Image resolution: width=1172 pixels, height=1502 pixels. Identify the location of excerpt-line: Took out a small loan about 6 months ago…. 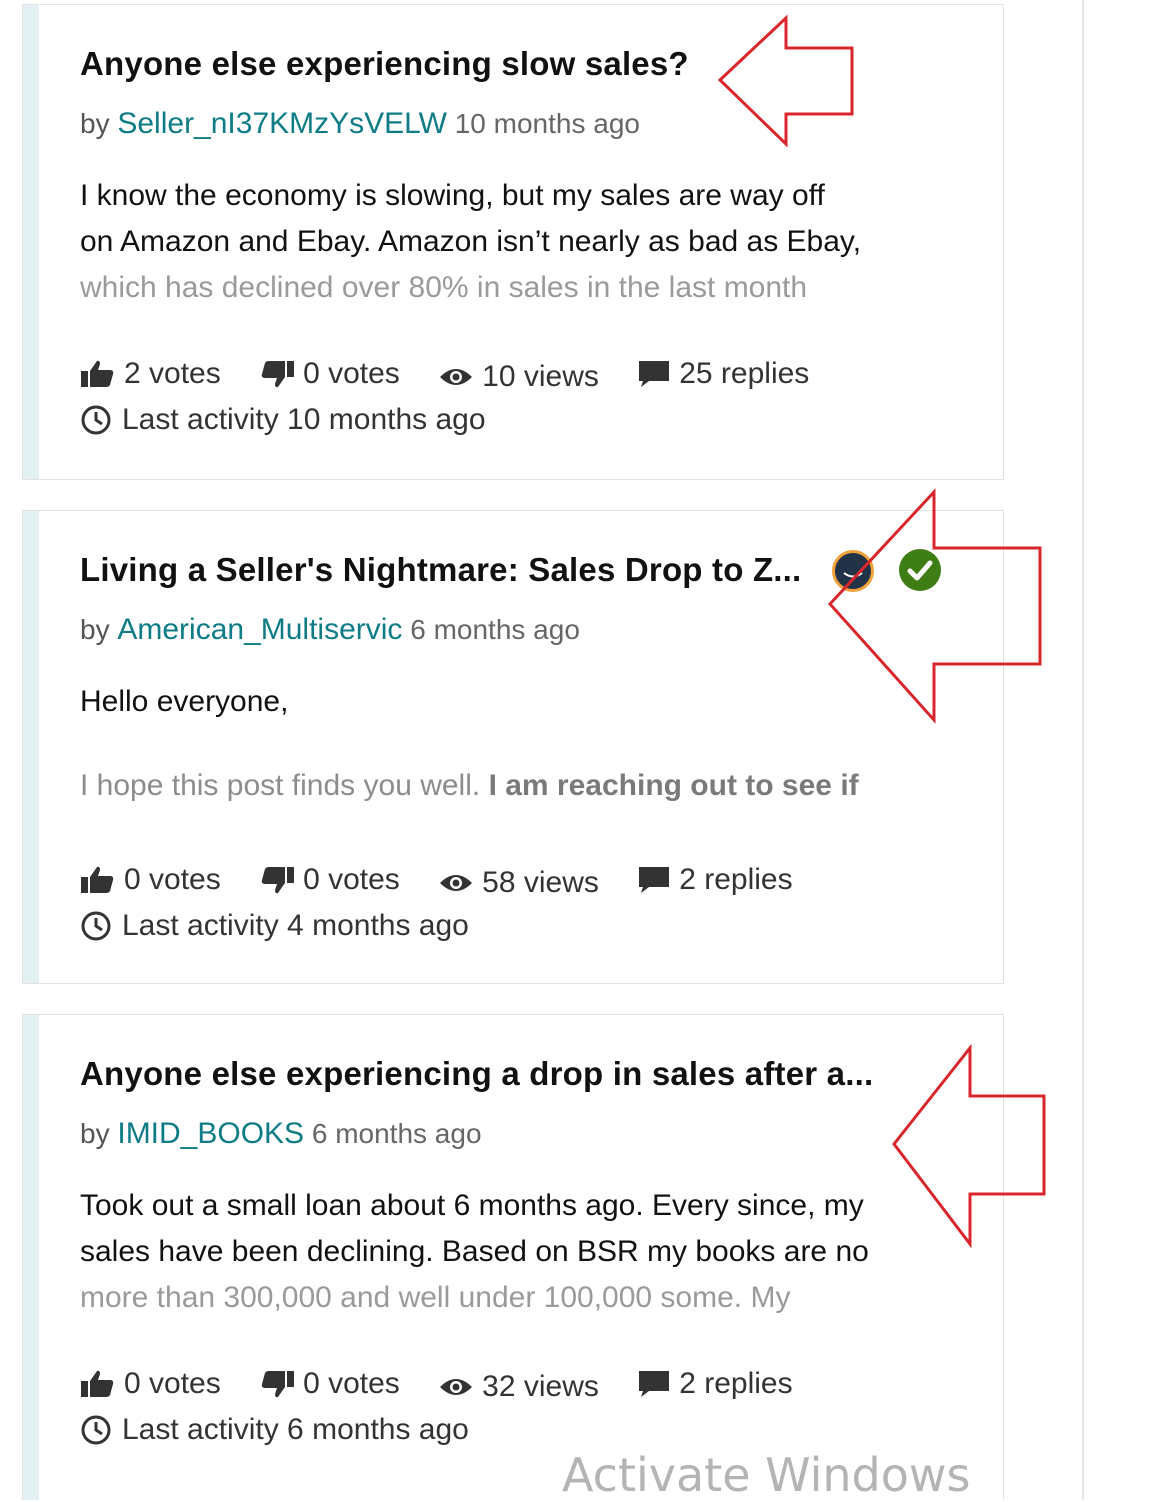
(472, 1205).